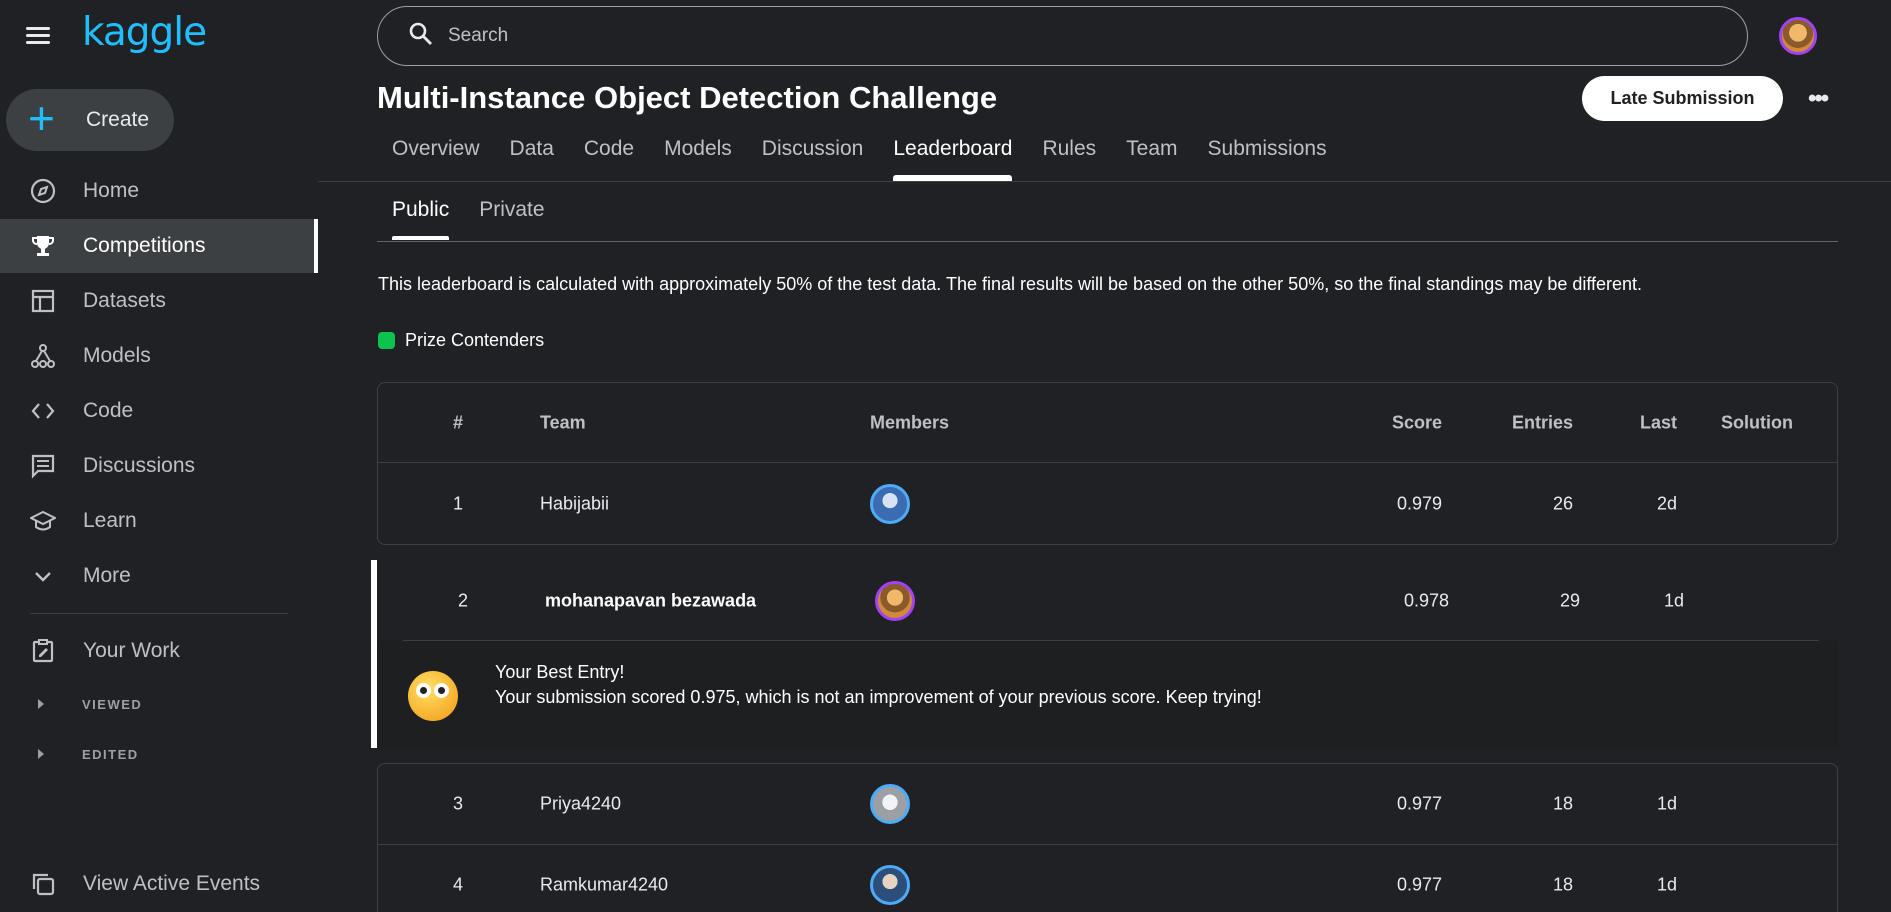  What do you see at coordinates (159, 356) in the screenshot?
I see `sidebar-item-models: Models` at bounding box center [159, 356].